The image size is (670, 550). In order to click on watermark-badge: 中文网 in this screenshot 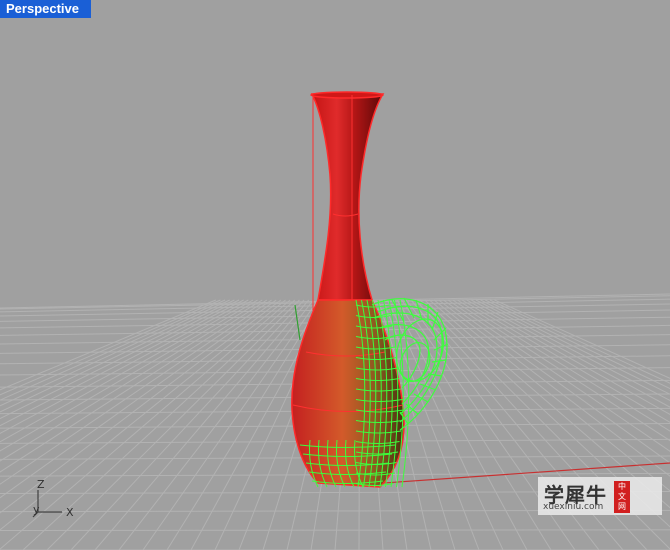, I will do `click(622, 497)`.